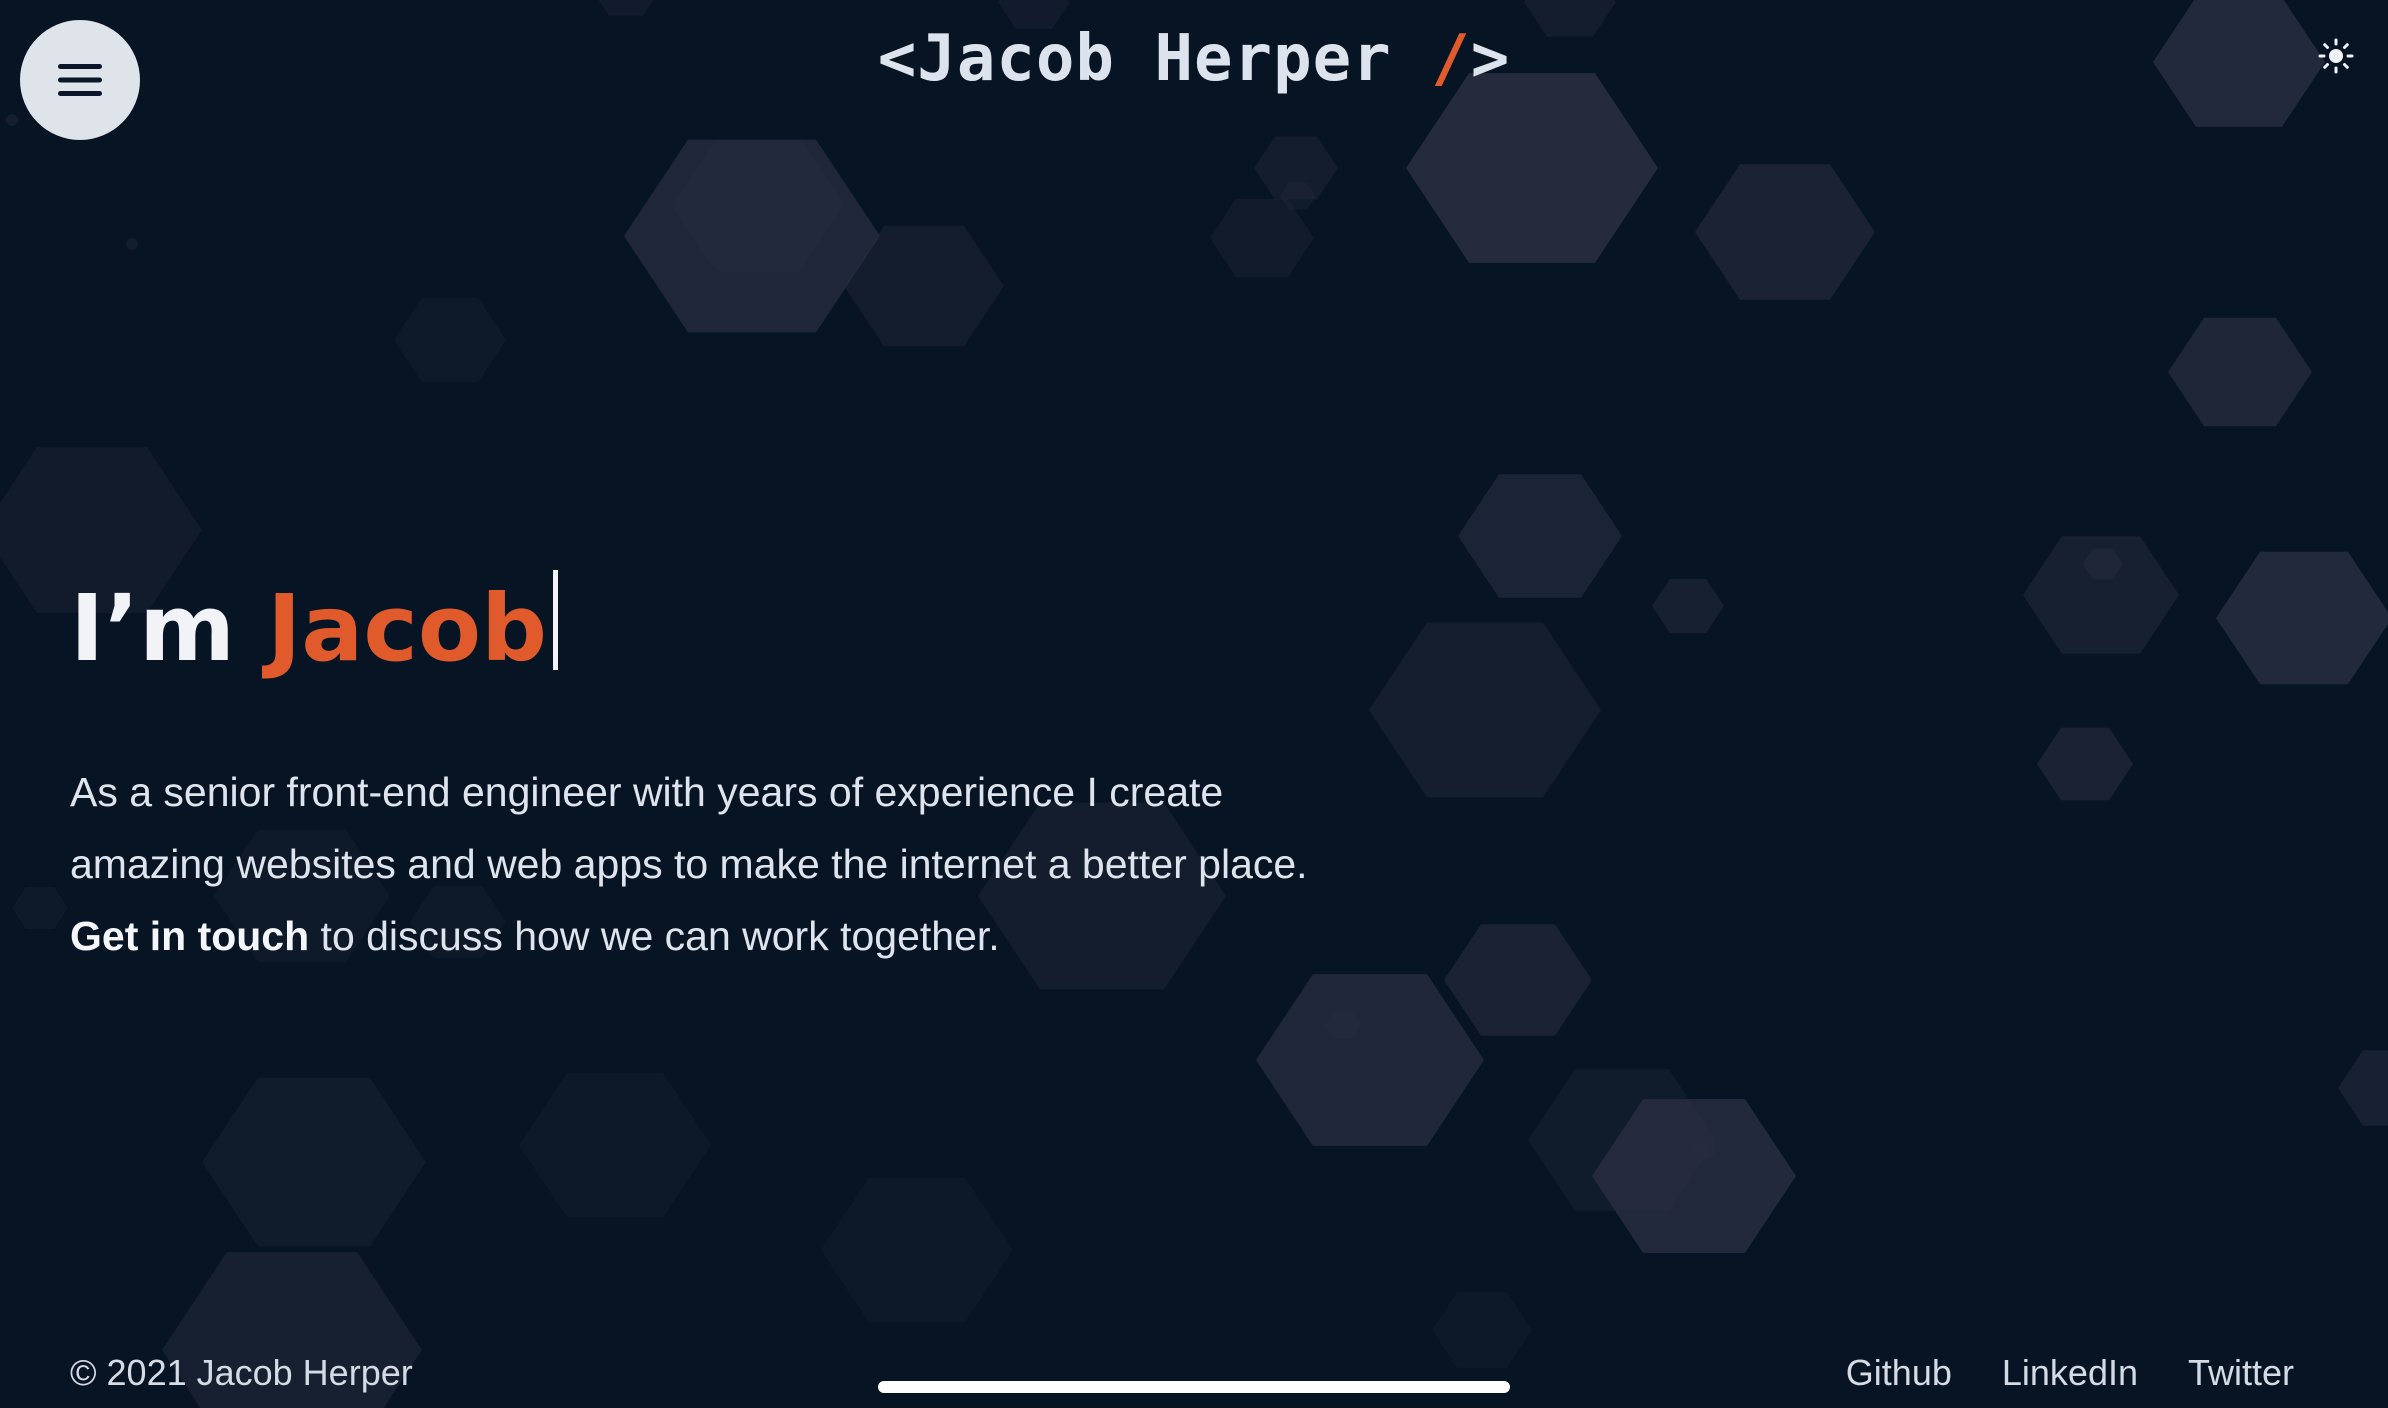 Image resolution: width=2388 pixels, height=1408 pixels. What do you see at coordinates (996, 59) in the screenshot?
I see `logo-first: <Jacob` at bounding box center [996, 59].